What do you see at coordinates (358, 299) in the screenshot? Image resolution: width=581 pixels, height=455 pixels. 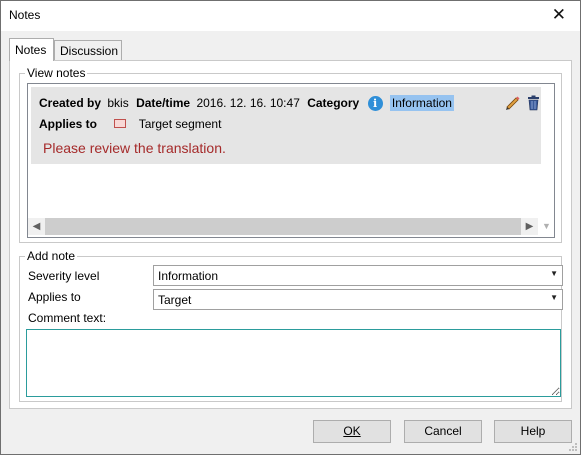 I see `applies-select: Target ▼` at bounding box center [358, 299].